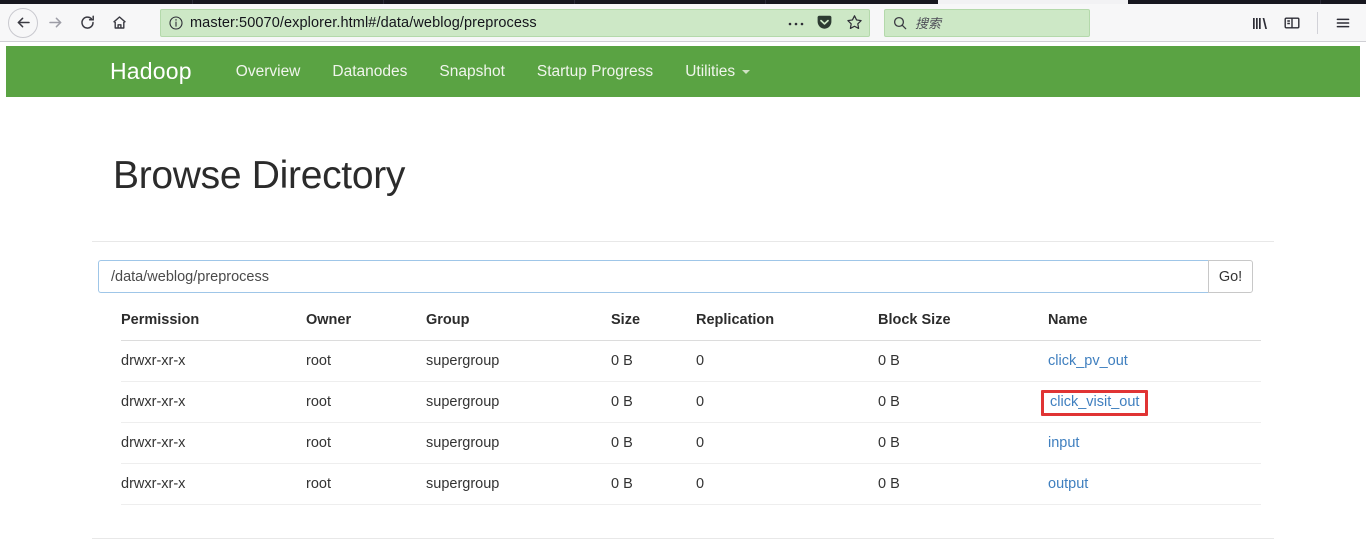 This screenshot has height=550, width=1366. What do you see at coordinates (746, 71) in the screenshot?
I see `chevron-down-icon` at bounding box center [746, 71].